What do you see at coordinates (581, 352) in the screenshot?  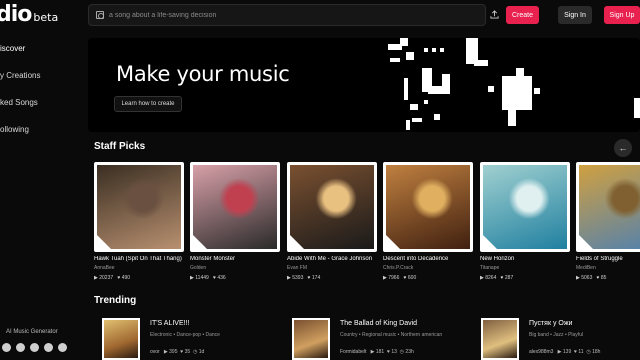 I see `like-count: 11` at bounding box center [581, 352].